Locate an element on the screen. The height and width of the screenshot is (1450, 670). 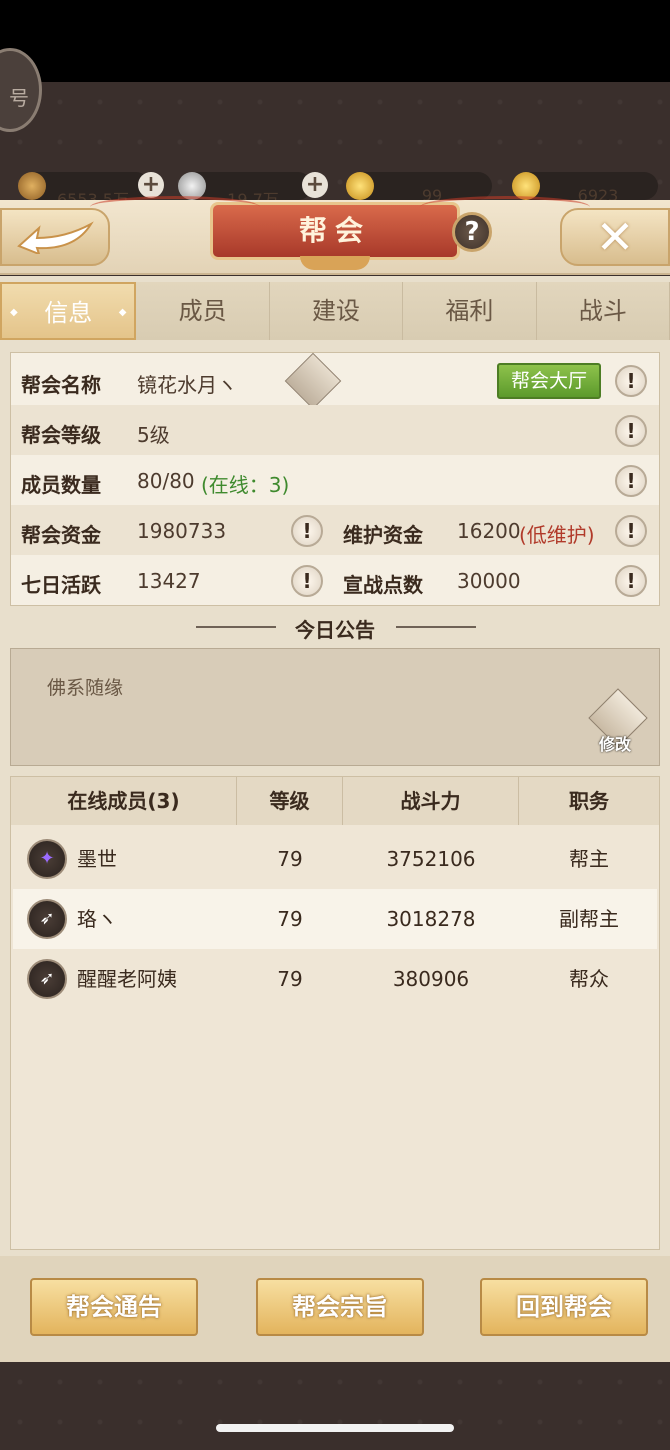
copper-display: 6553.5万 is located at coordinates (84, 190).